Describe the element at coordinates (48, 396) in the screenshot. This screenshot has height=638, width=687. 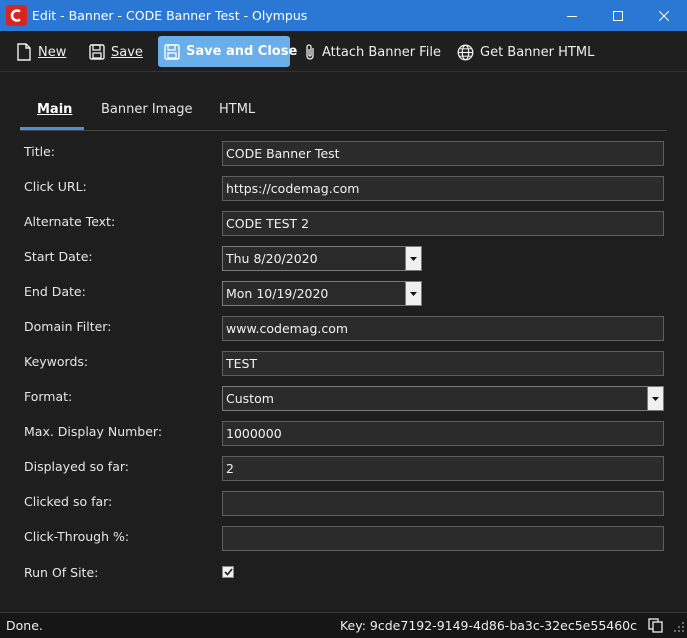
I see `format-label: Format:` at that location.